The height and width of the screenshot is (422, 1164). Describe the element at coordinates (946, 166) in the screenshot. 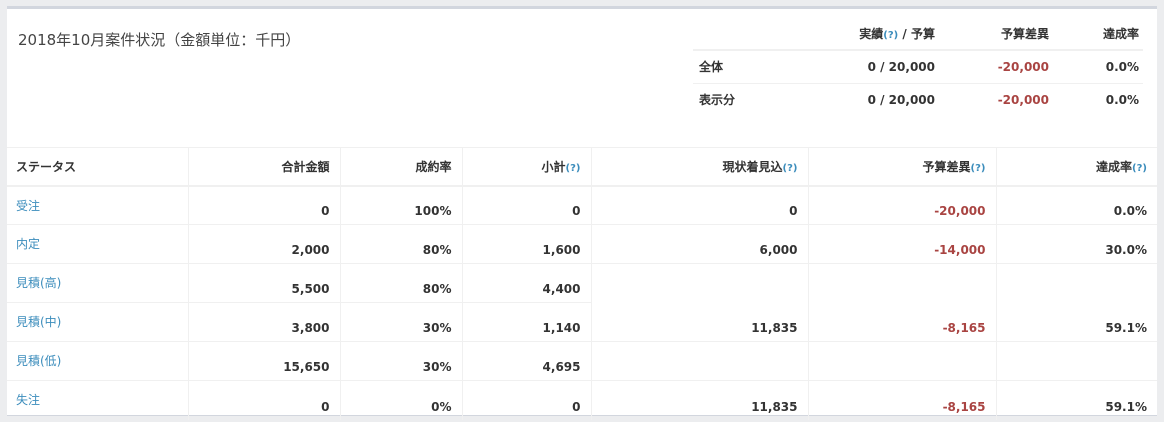

I see `header-budget-diff-label: 予算差異` at that location.